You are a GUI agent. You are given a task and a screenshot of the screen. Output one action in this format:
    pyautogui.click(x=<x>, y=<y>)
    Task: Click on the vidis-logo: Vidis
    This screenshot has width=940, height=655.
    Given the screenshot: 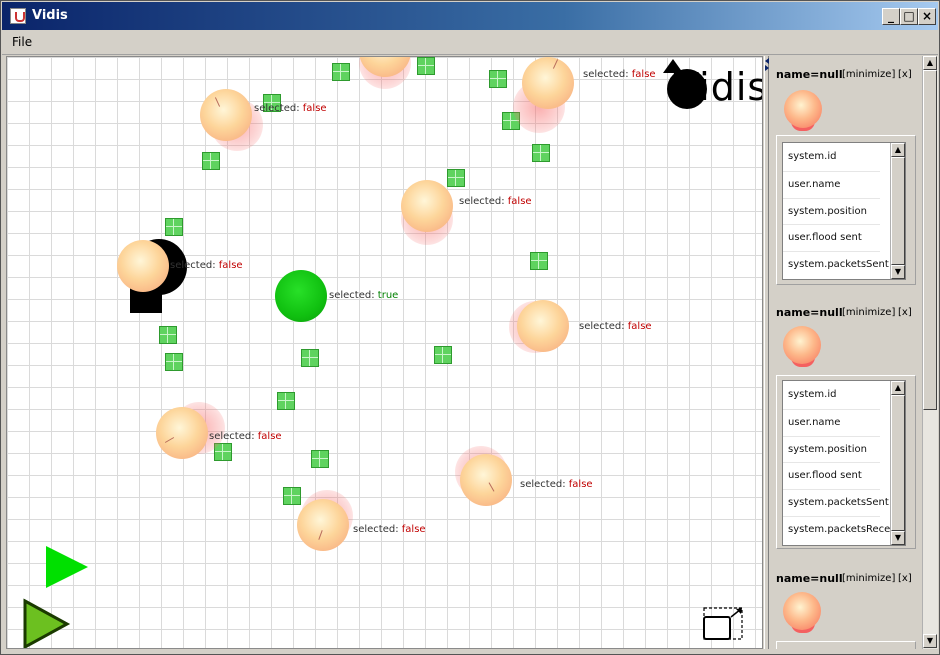 What is the action you would take?
    pyautogui.click(x=711, y=85)
    